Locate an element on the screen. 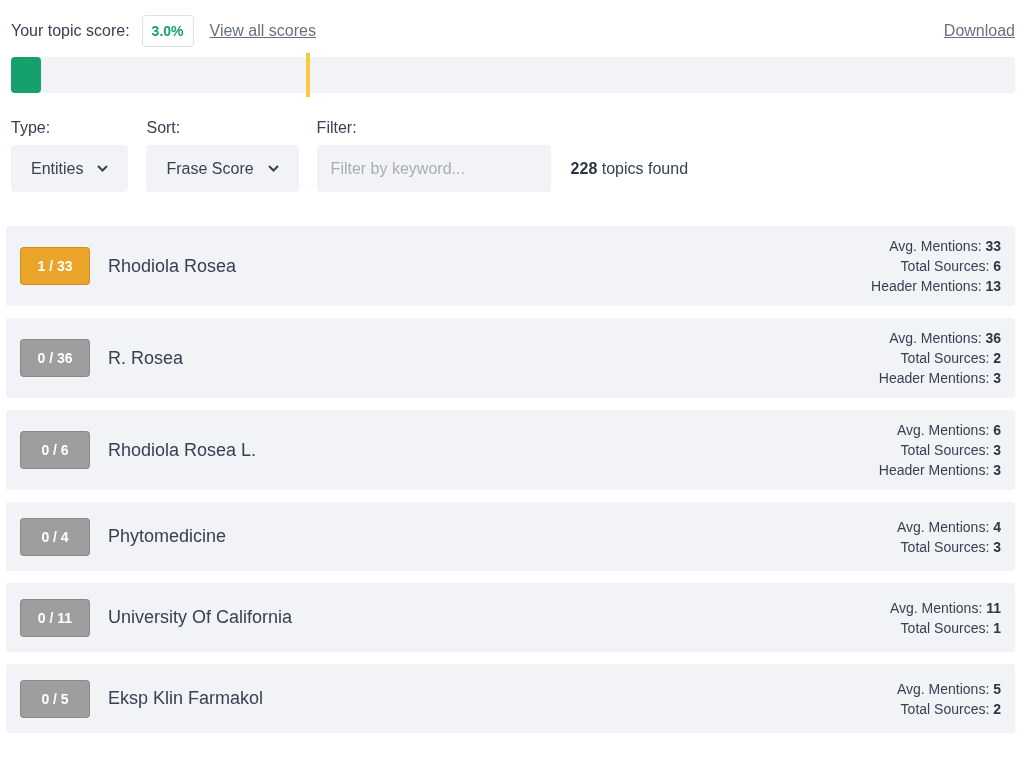 The width and height of the screenshot is (1024, 767). usage-badge: 0 / 11 is located at coordinates (55, 617).